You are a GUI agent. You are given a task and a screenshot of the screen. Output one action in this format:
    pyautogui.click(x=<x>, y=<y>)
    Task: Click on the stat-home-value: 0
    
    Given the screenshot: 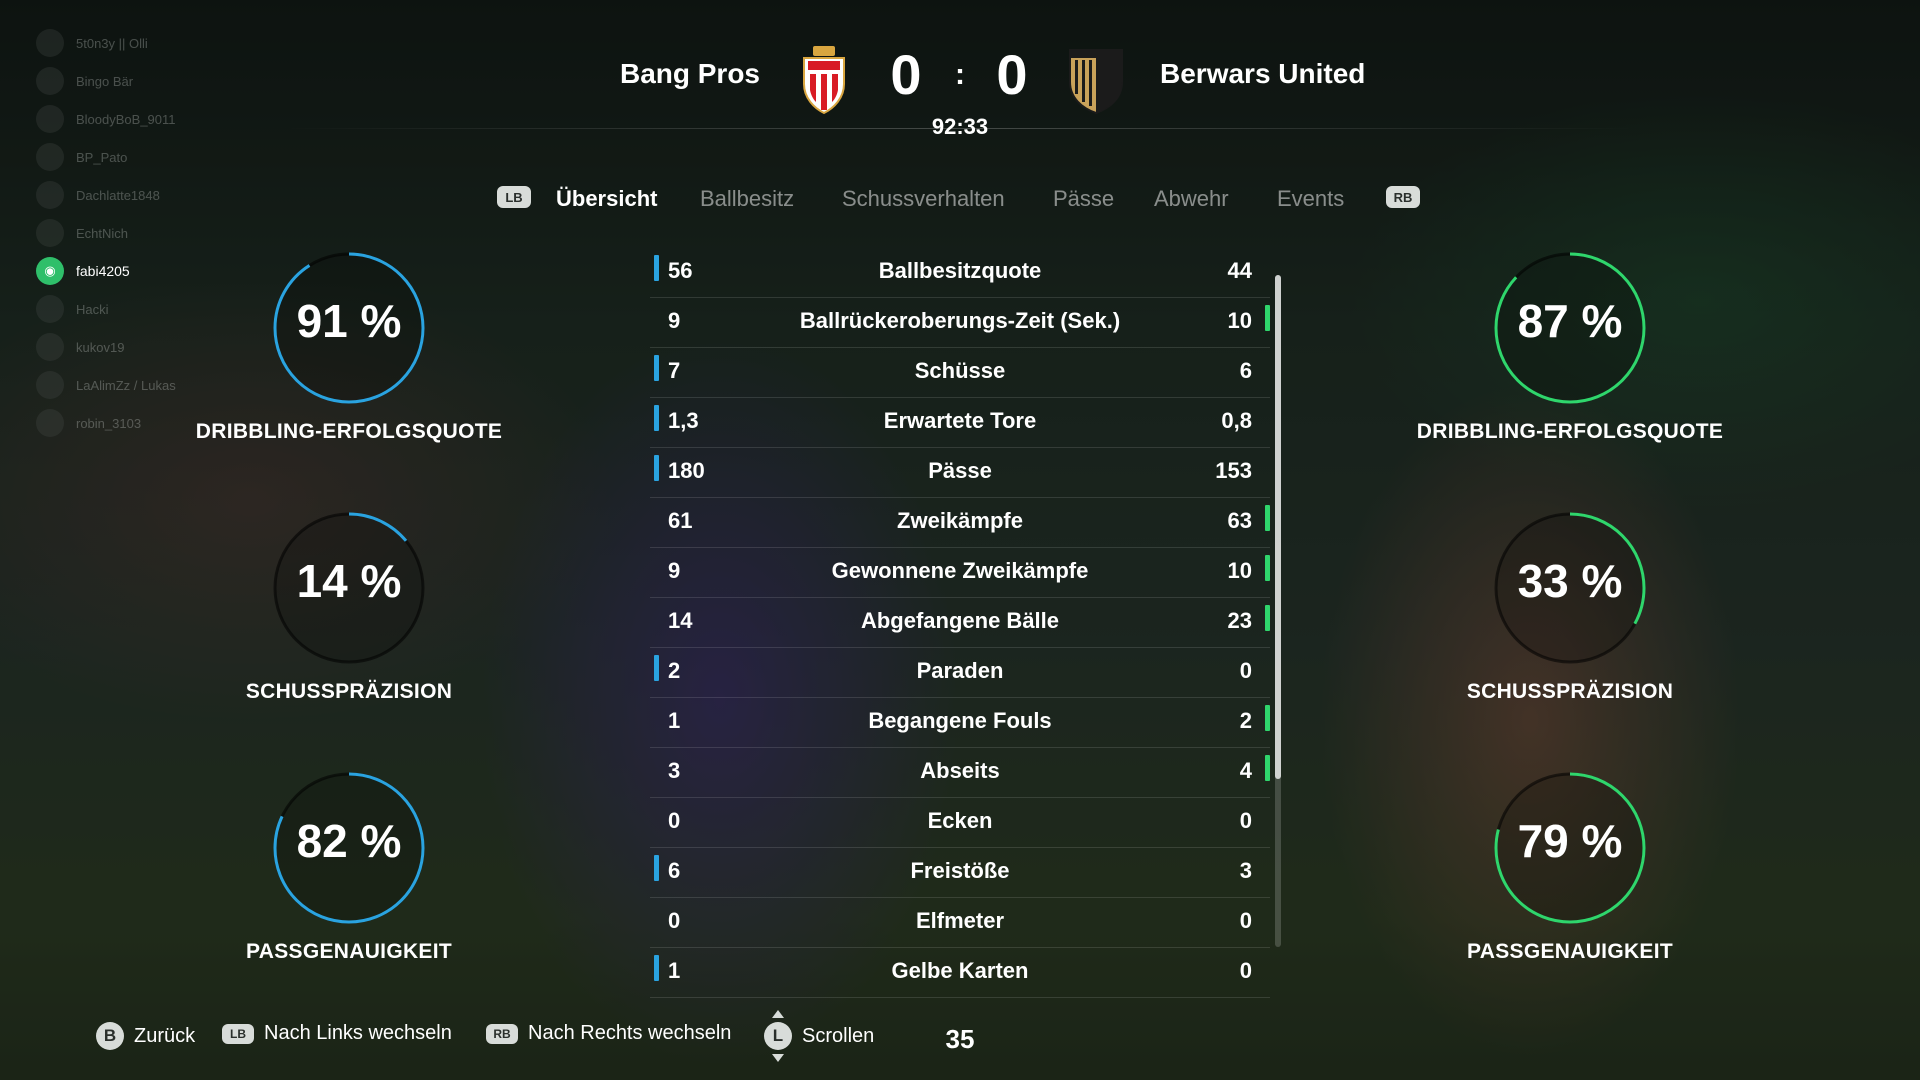 What is the action you would take?
    pyautogui.click(x=674, y=920)
    